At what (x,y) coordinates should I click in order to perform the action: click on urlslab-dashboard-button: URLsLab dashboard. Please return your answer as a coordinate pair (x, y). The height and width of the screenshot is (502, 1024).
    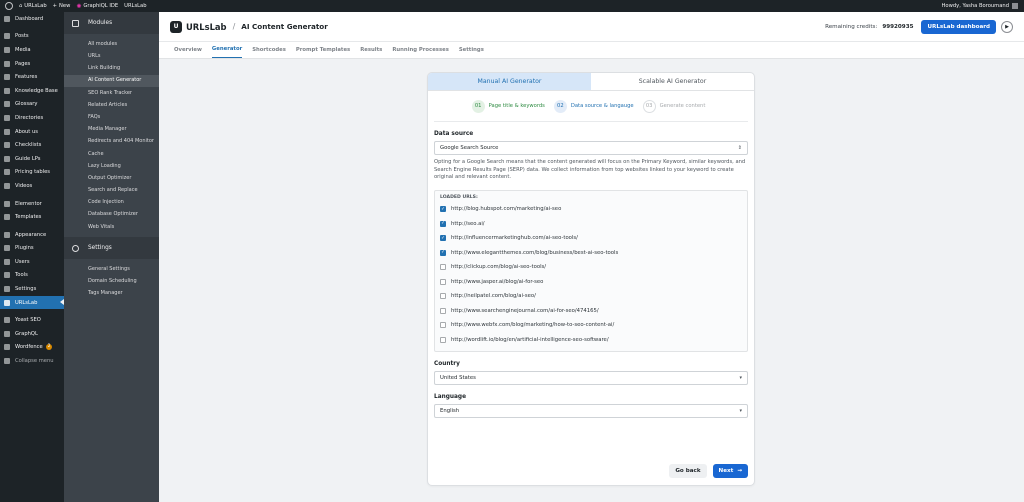
    Looking at the image, I should click on (958, 26).